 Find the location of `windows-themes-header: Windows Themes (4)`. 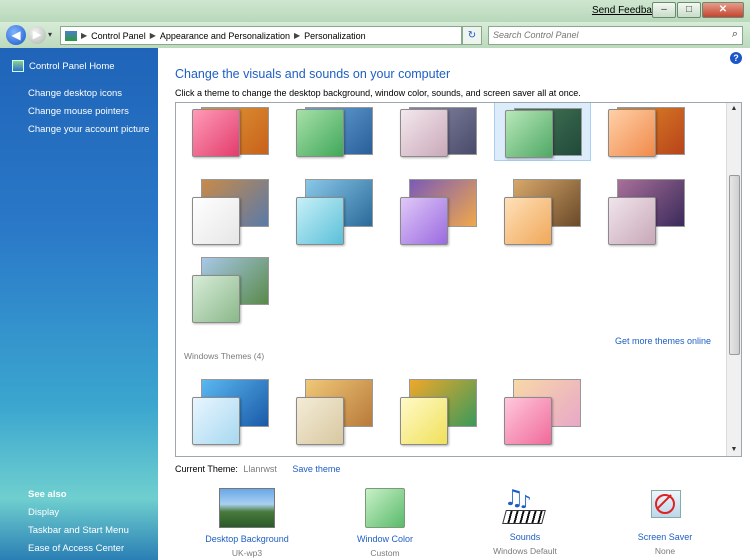

windows-themes-header: Windows Themes (4) is located at coordinates (224, 356).